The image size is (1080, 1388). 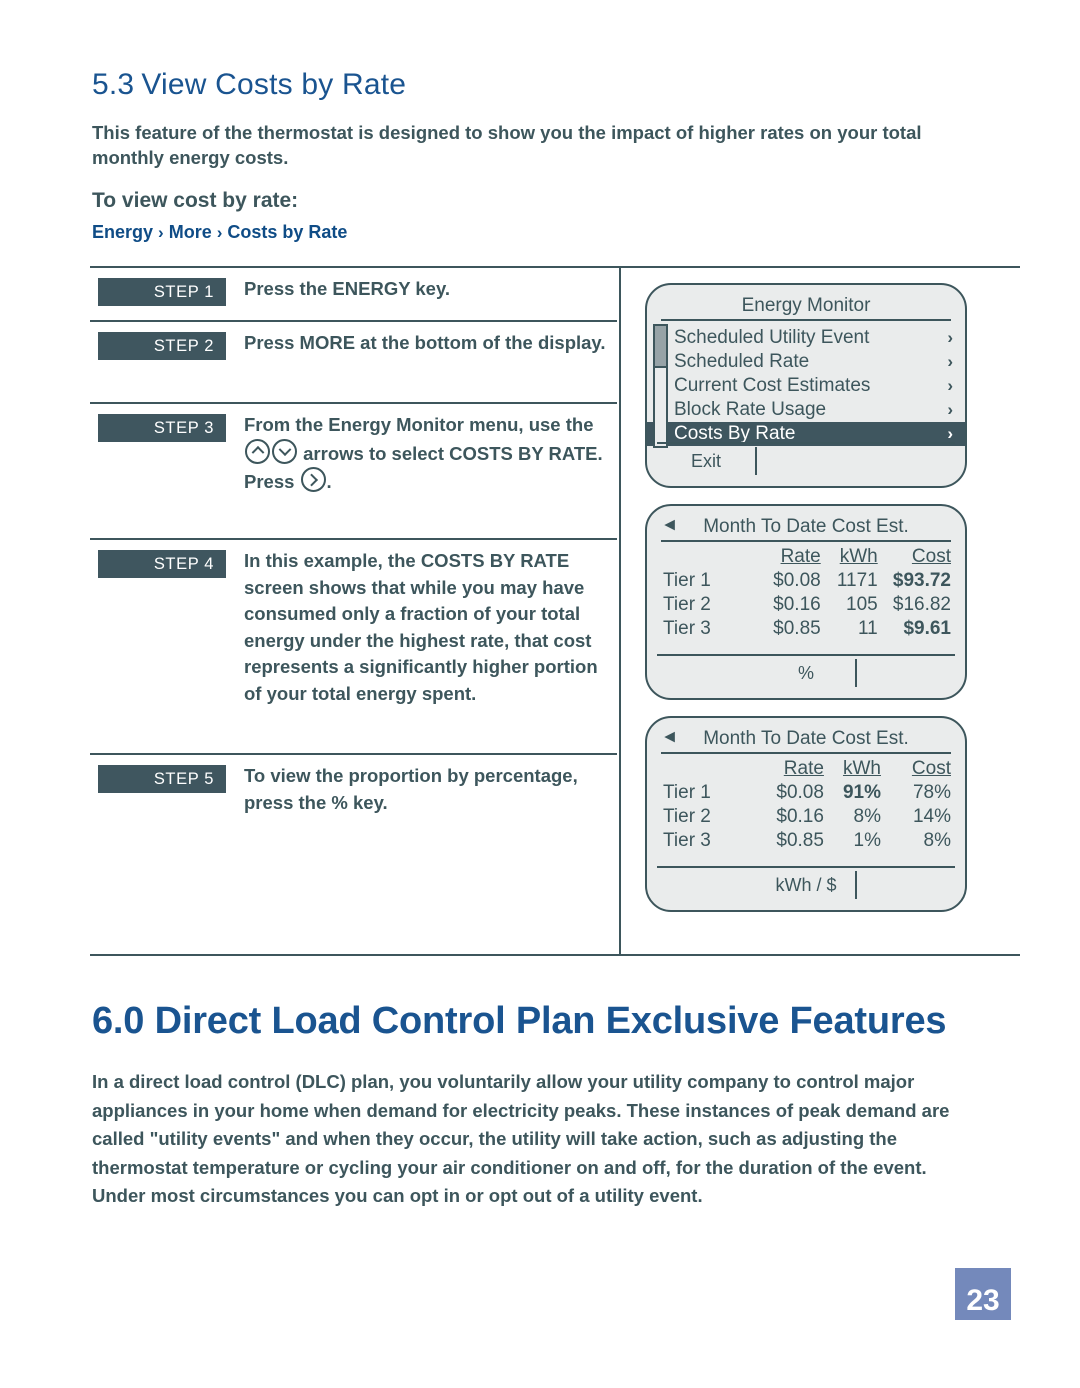 What do you see at coordinates (118, 1021) in the screenshot?
I see `section-60-number: 6.0` at bounding box center [118, 1021].